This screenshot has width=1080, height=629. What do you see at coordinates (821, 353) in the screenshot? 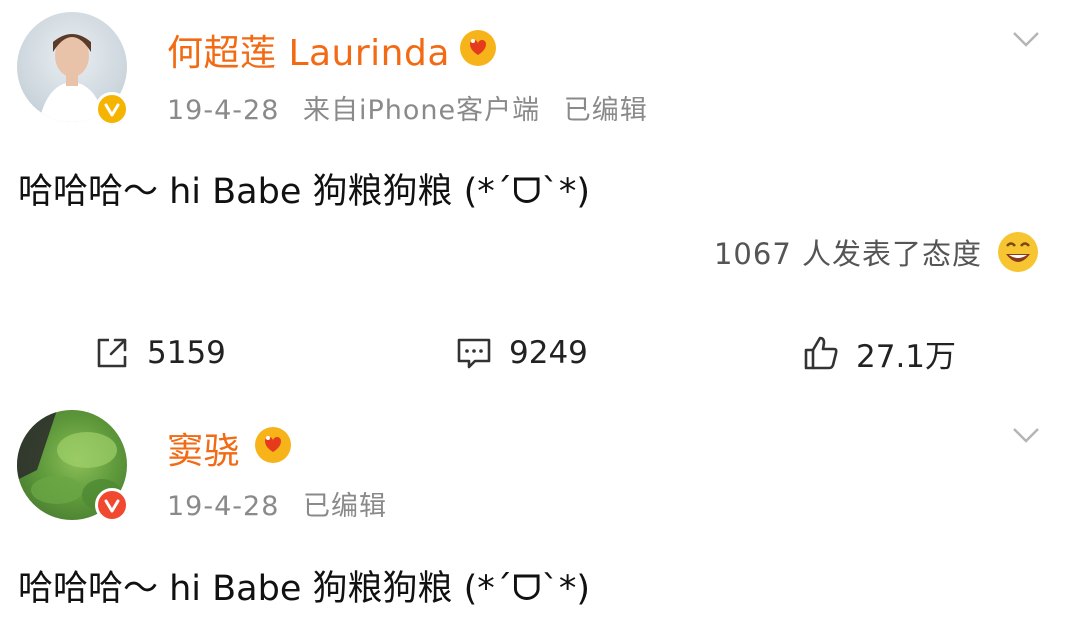
I see `like-icon` at bounding box center [821, 353].